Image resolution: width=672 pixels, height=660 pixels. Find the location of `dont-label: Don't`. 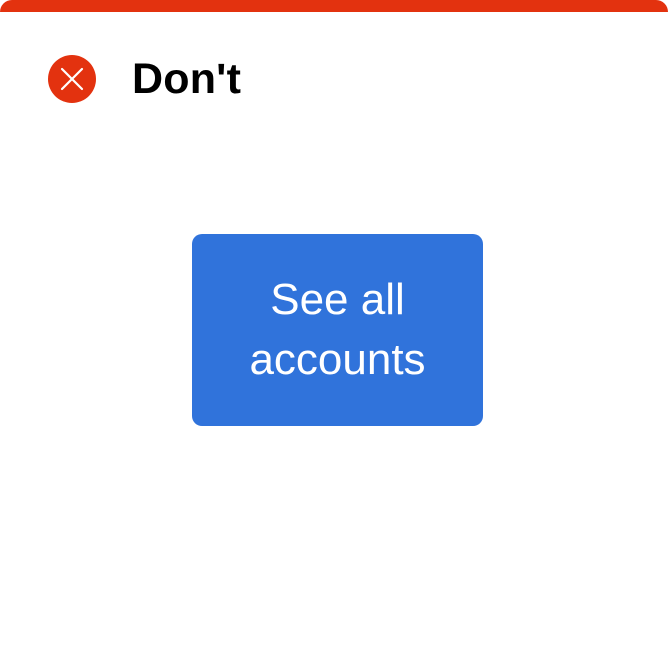

dont-label: Don't is located at coordinates (187, 79).